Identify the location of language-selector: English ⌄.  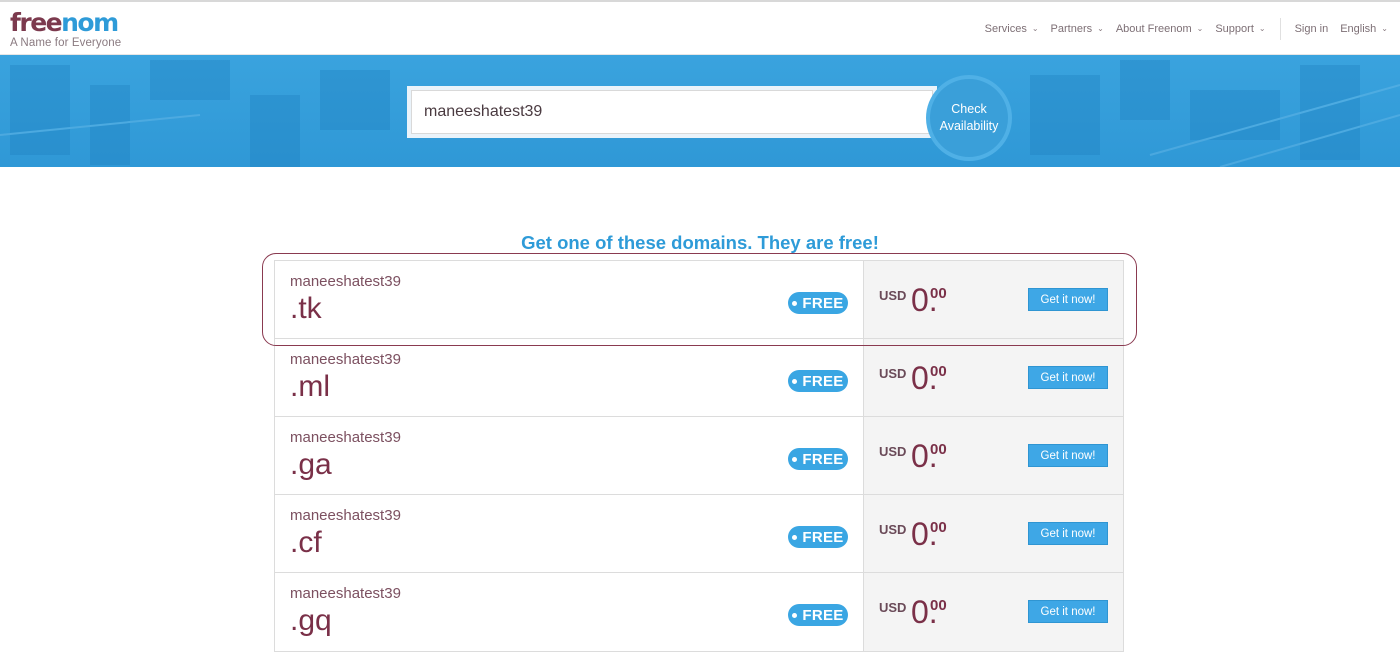
(1364, 29).